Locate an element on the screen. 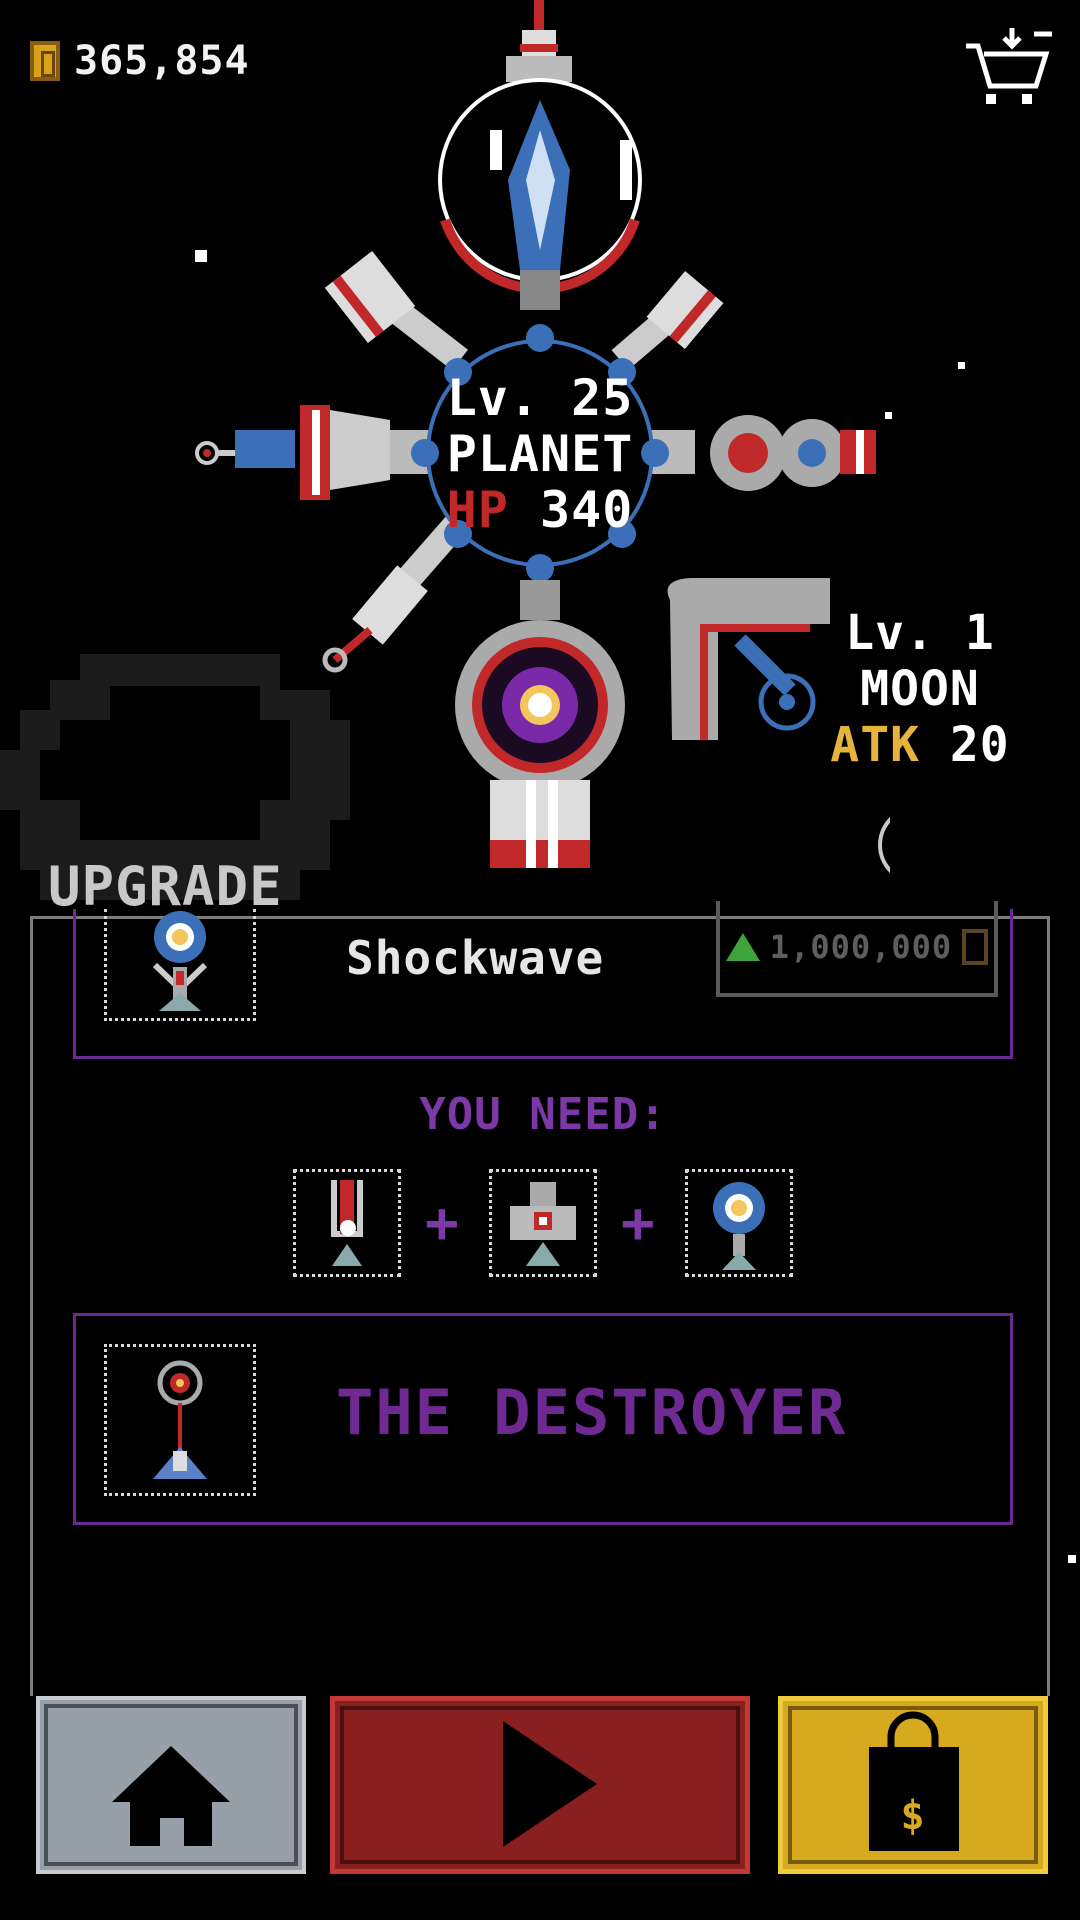 This screenshot has width=1080, height=1920. cannon-turret-icon is located at coordinates (543, 1224).